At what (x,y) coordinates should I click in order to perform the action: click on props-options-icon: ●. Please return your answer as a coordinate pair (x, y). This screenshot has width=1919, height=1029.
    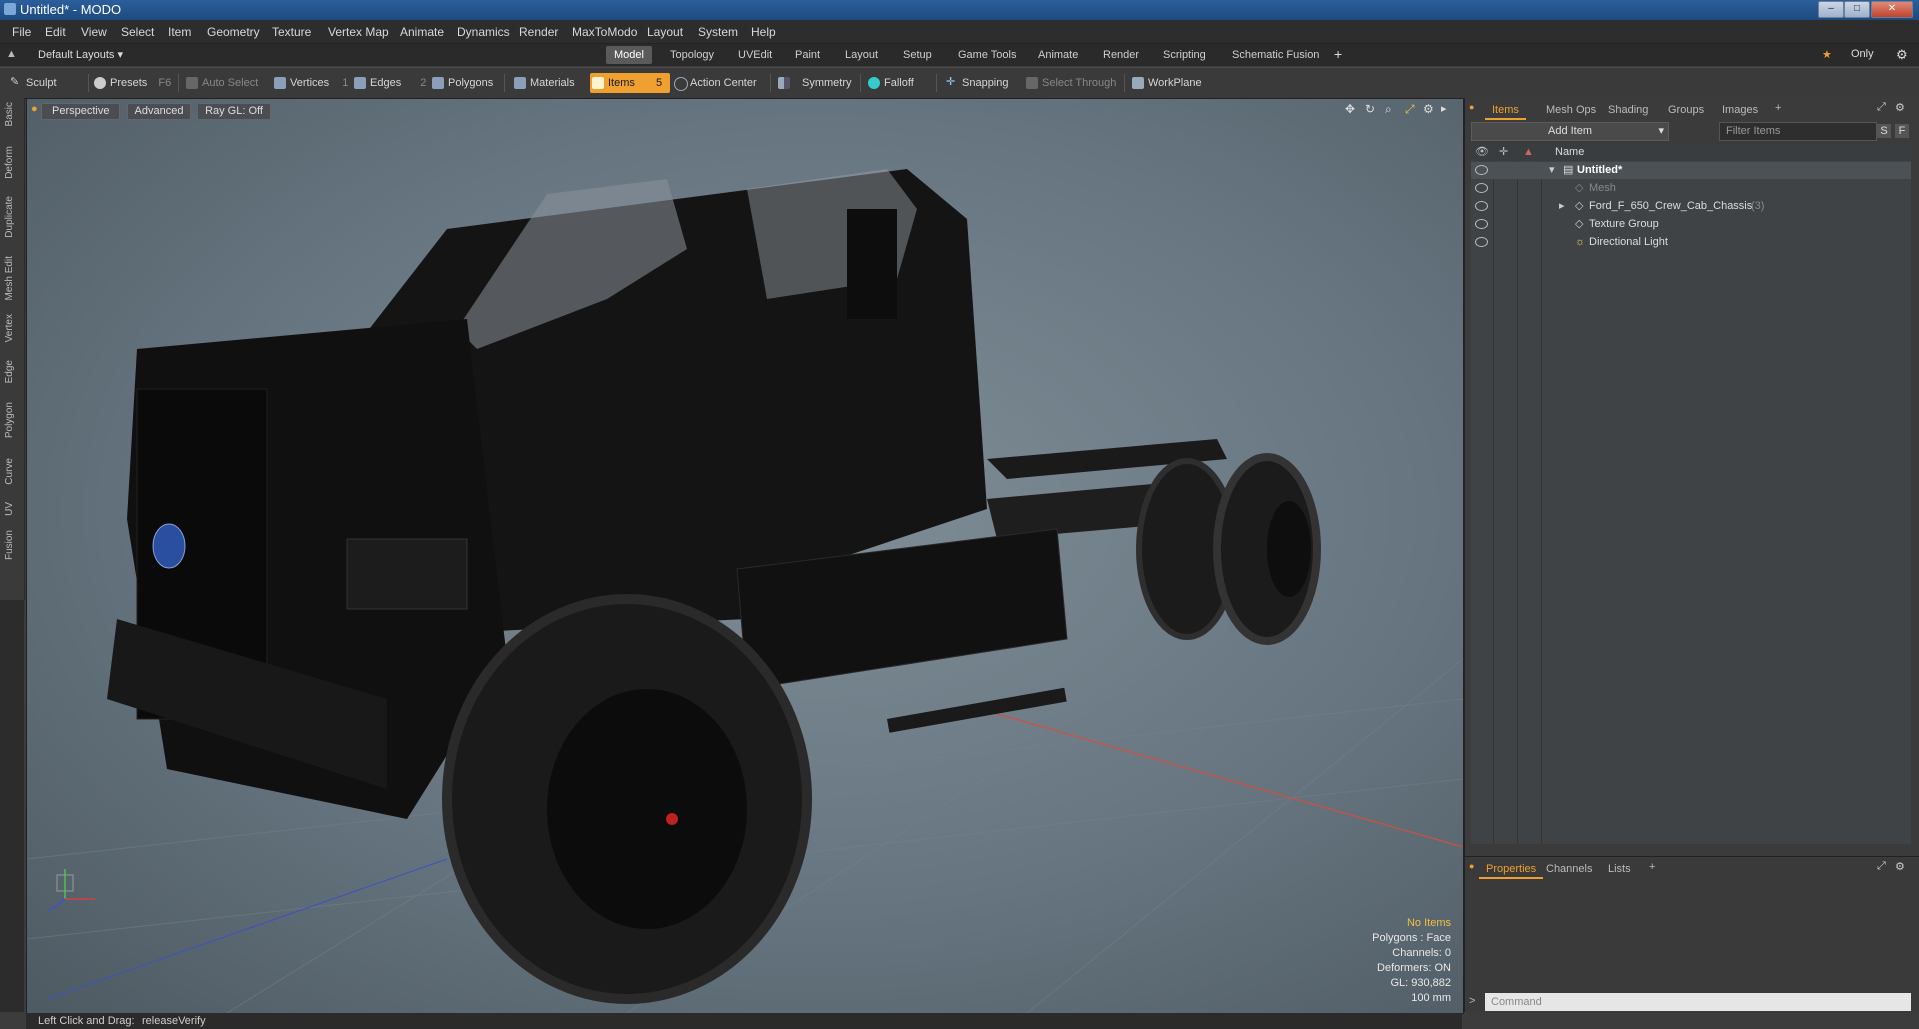
    Looking at the image, I should click on (1471, 866).